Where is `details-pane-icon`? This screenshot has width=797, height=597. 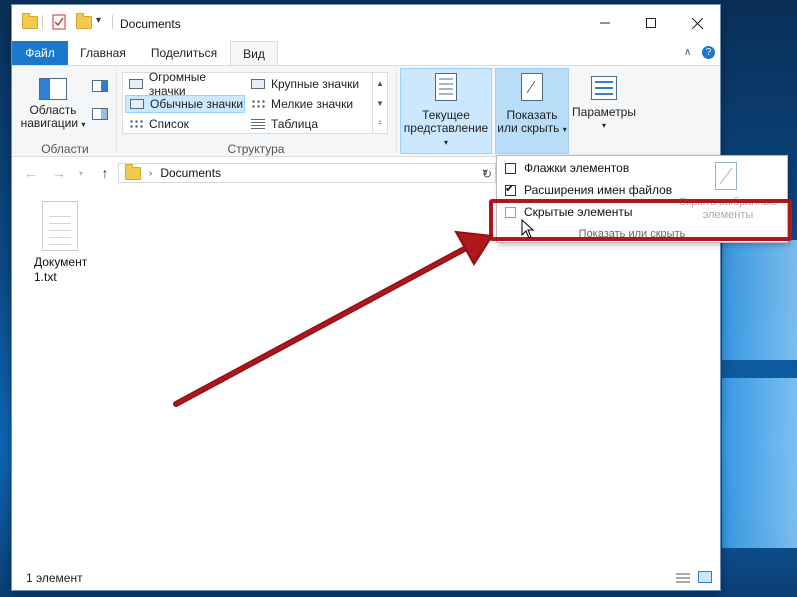
details-pane-icon is located at coordinates (100, 115).